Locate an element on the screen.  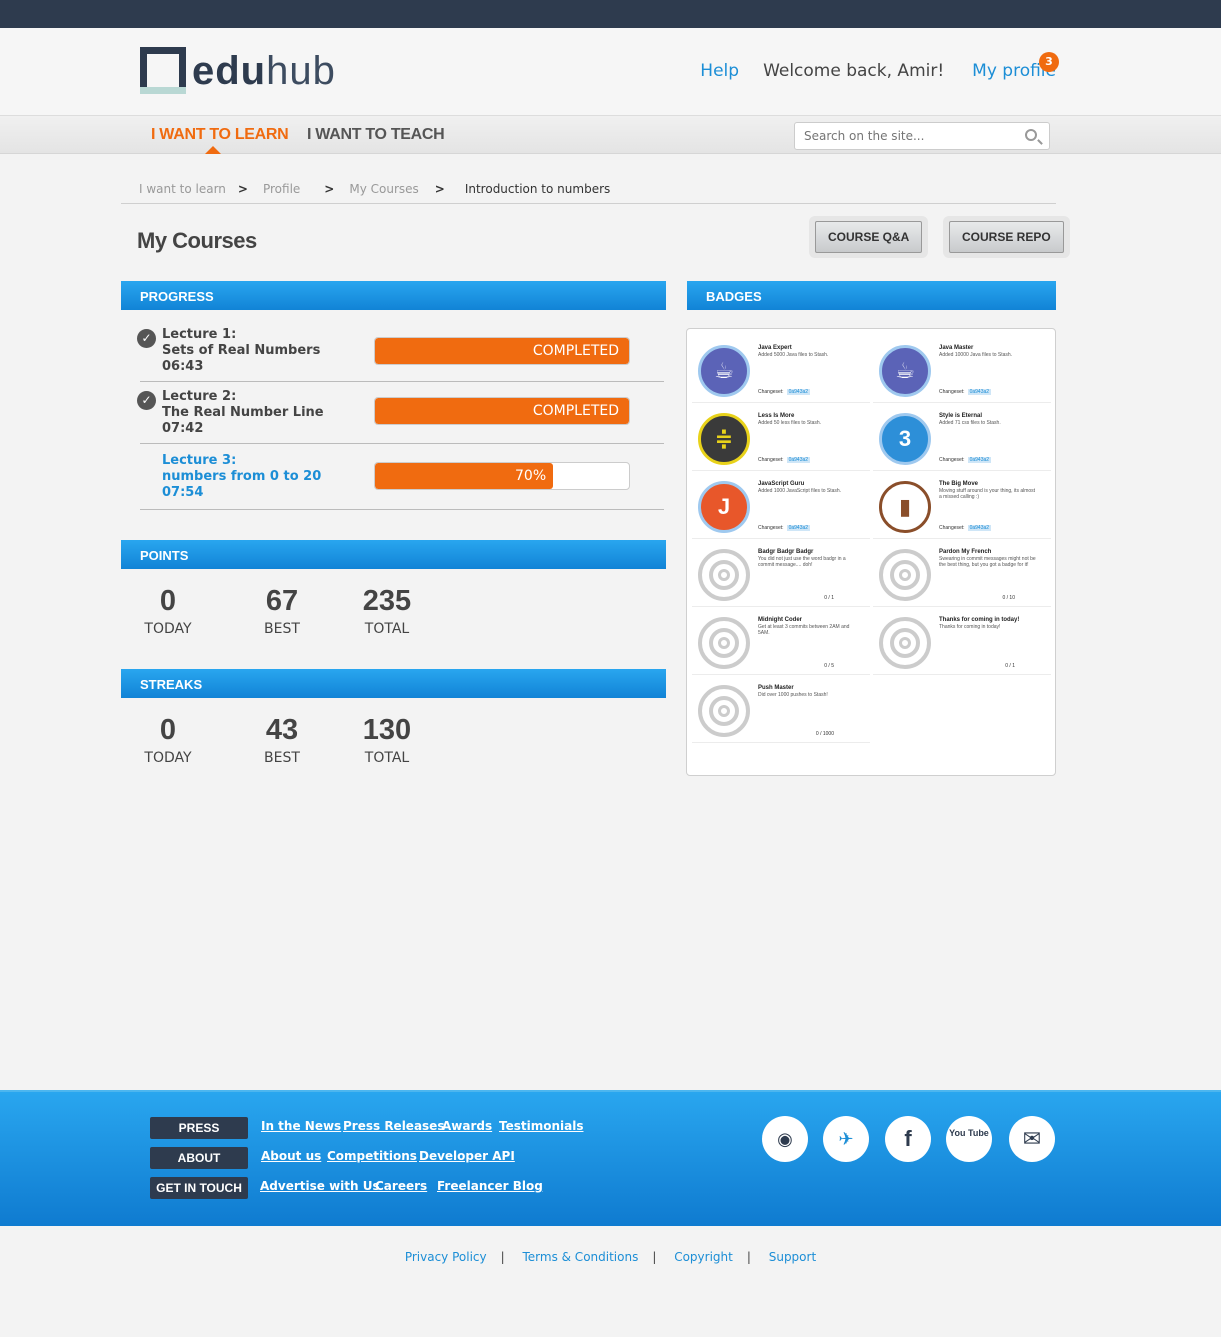
footer-link-competitions: Competitions is located at coordinates (372, 1156).